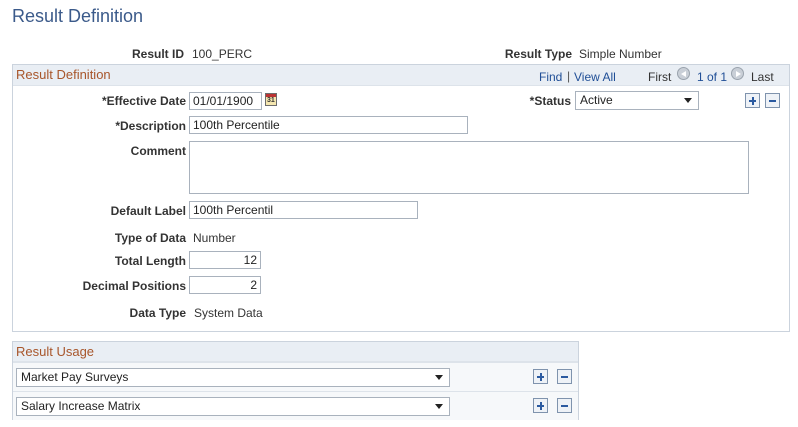 This screenshot has height=427, width=798. I want to click on decimal-positions-field: 2, so click(225, 285).